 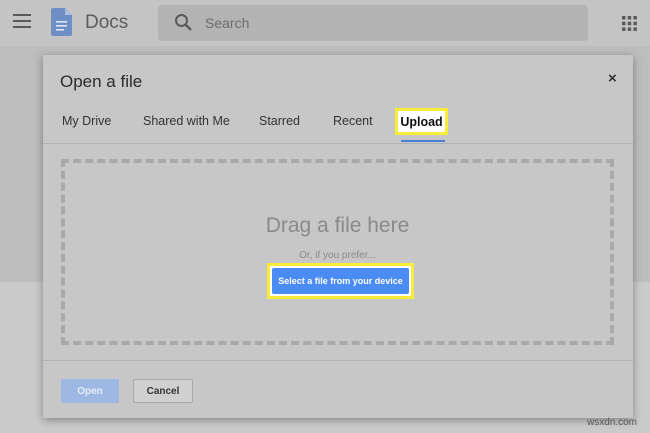 I want to click on watermark-text: wsxdn.com, so click(x=612, y=422).